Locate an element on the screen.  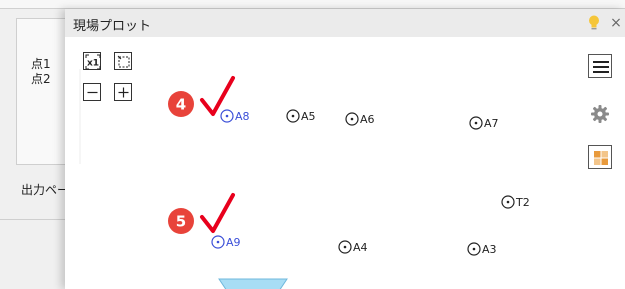
survey-point: A3 is located at coordinates (482, 249).